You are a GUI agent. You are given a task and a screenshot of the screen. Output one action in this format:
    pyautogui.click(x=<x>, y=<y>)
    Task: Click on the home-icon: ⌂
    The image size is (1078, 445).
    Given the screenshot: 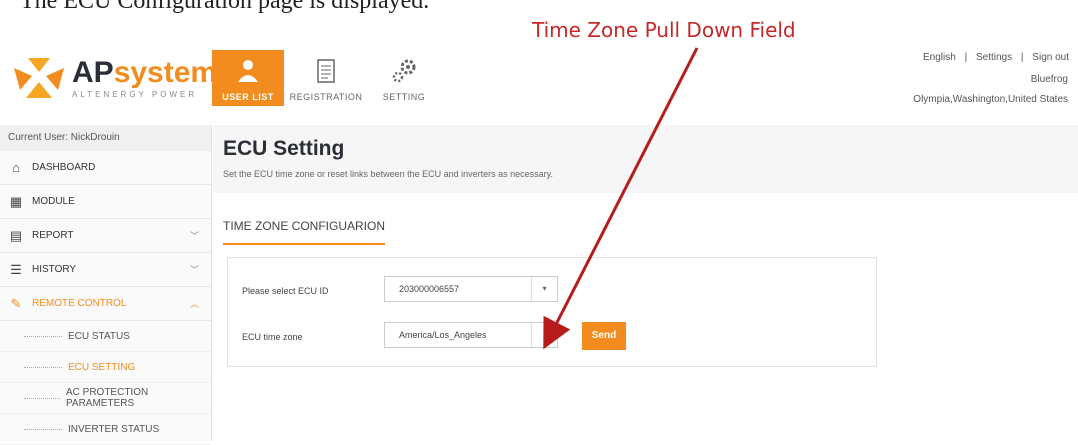 What is the action you would take?
    pyautogui.click(x=16, y=167)
    